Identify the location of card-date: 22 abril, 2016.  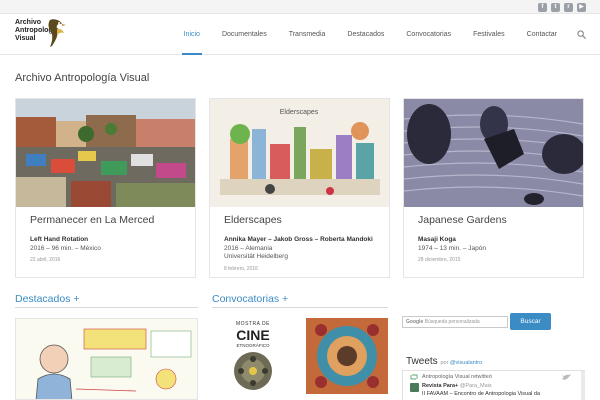
(45, 260).